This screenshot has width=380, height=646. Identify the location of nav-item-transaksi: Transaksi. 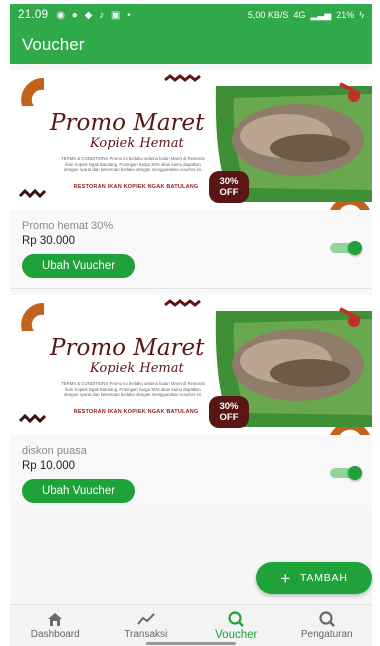
(146, 625).